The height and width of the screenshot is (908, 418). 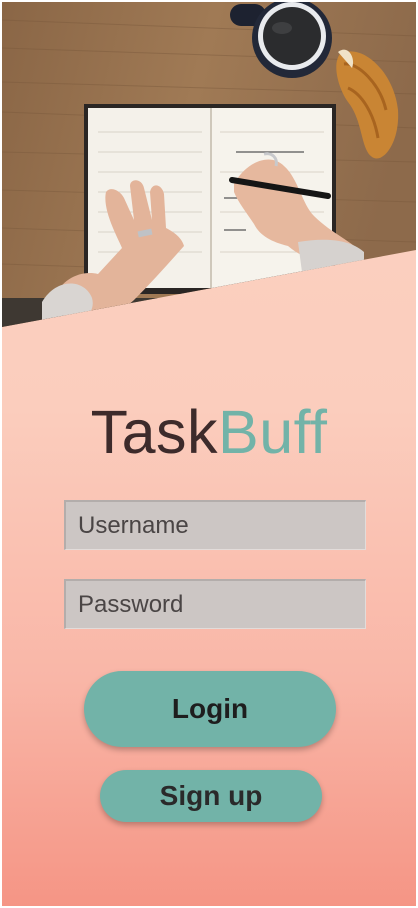 What do you see at coordinates (220, 604) in the screenshot?
I see `password-input` at bounding box center [220, 604].